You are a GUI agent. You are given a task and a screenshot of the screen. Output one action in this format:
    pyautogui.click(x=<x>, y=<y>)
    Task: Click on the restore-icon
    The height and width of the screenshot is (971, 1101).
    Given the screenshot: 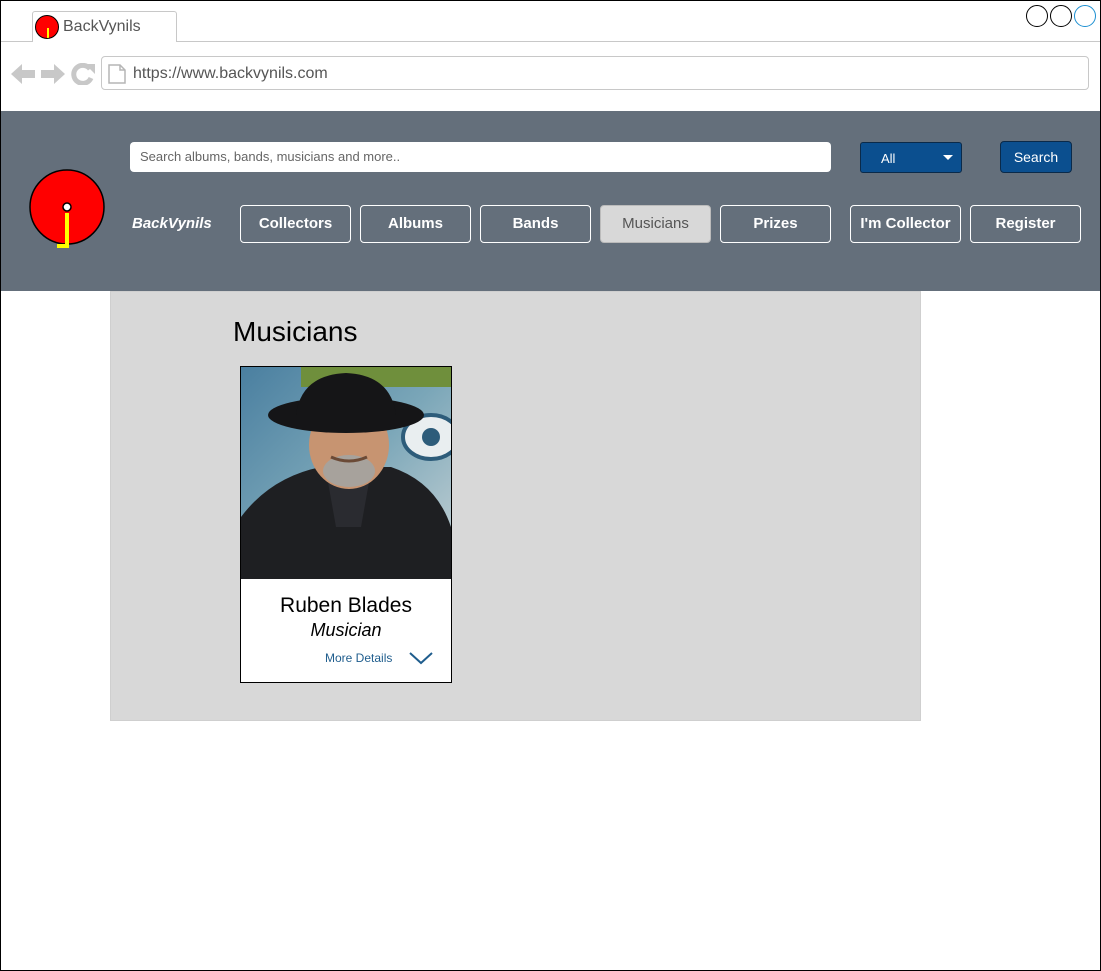 What is the action you would take?
    pyautogui.click(x=1061, y=16)
    